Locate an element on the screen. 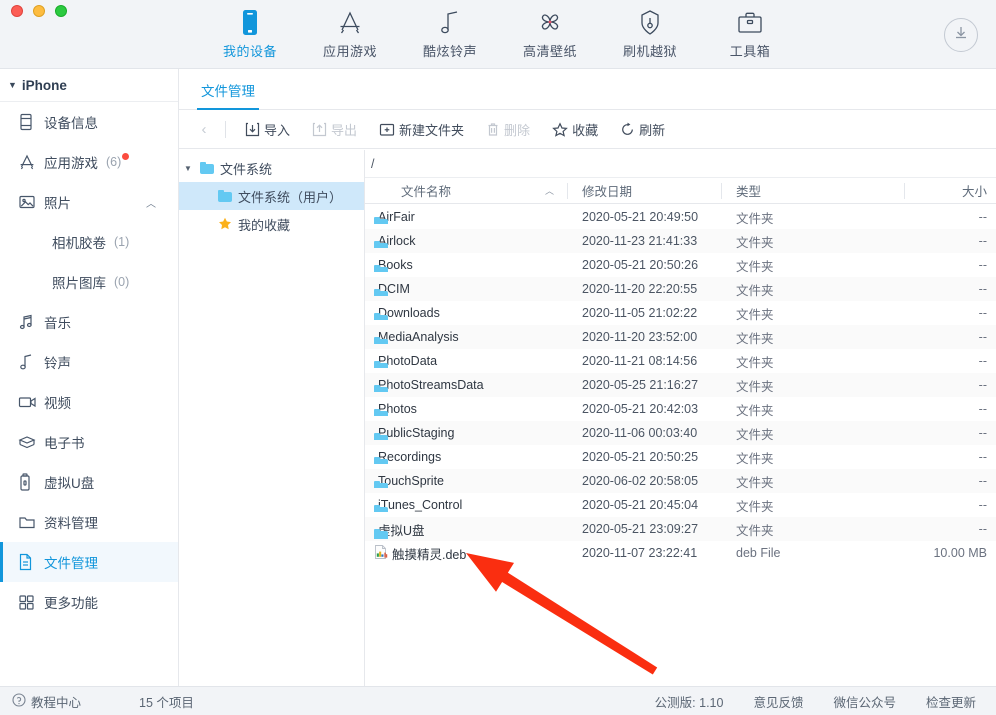  check-update-link: 检查更新 is located at coordinates (951, 701).